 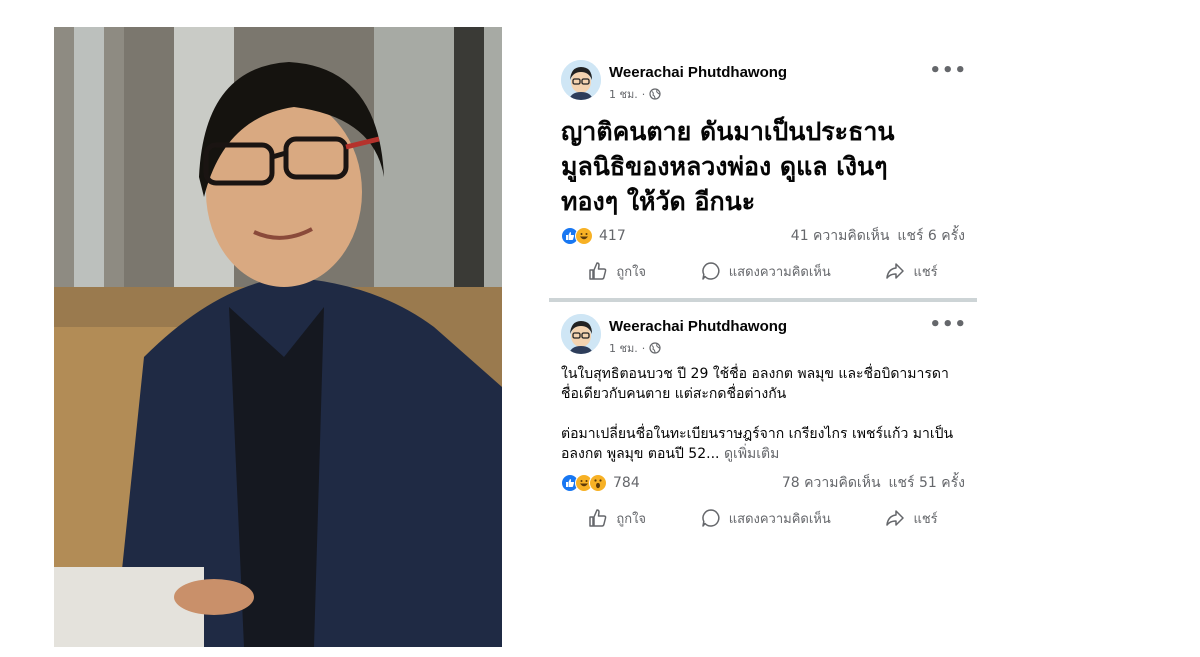 What do you see at coordinates (763, 300) in the screenshot?
I see `post-divider` at bounding box center [763, 300].